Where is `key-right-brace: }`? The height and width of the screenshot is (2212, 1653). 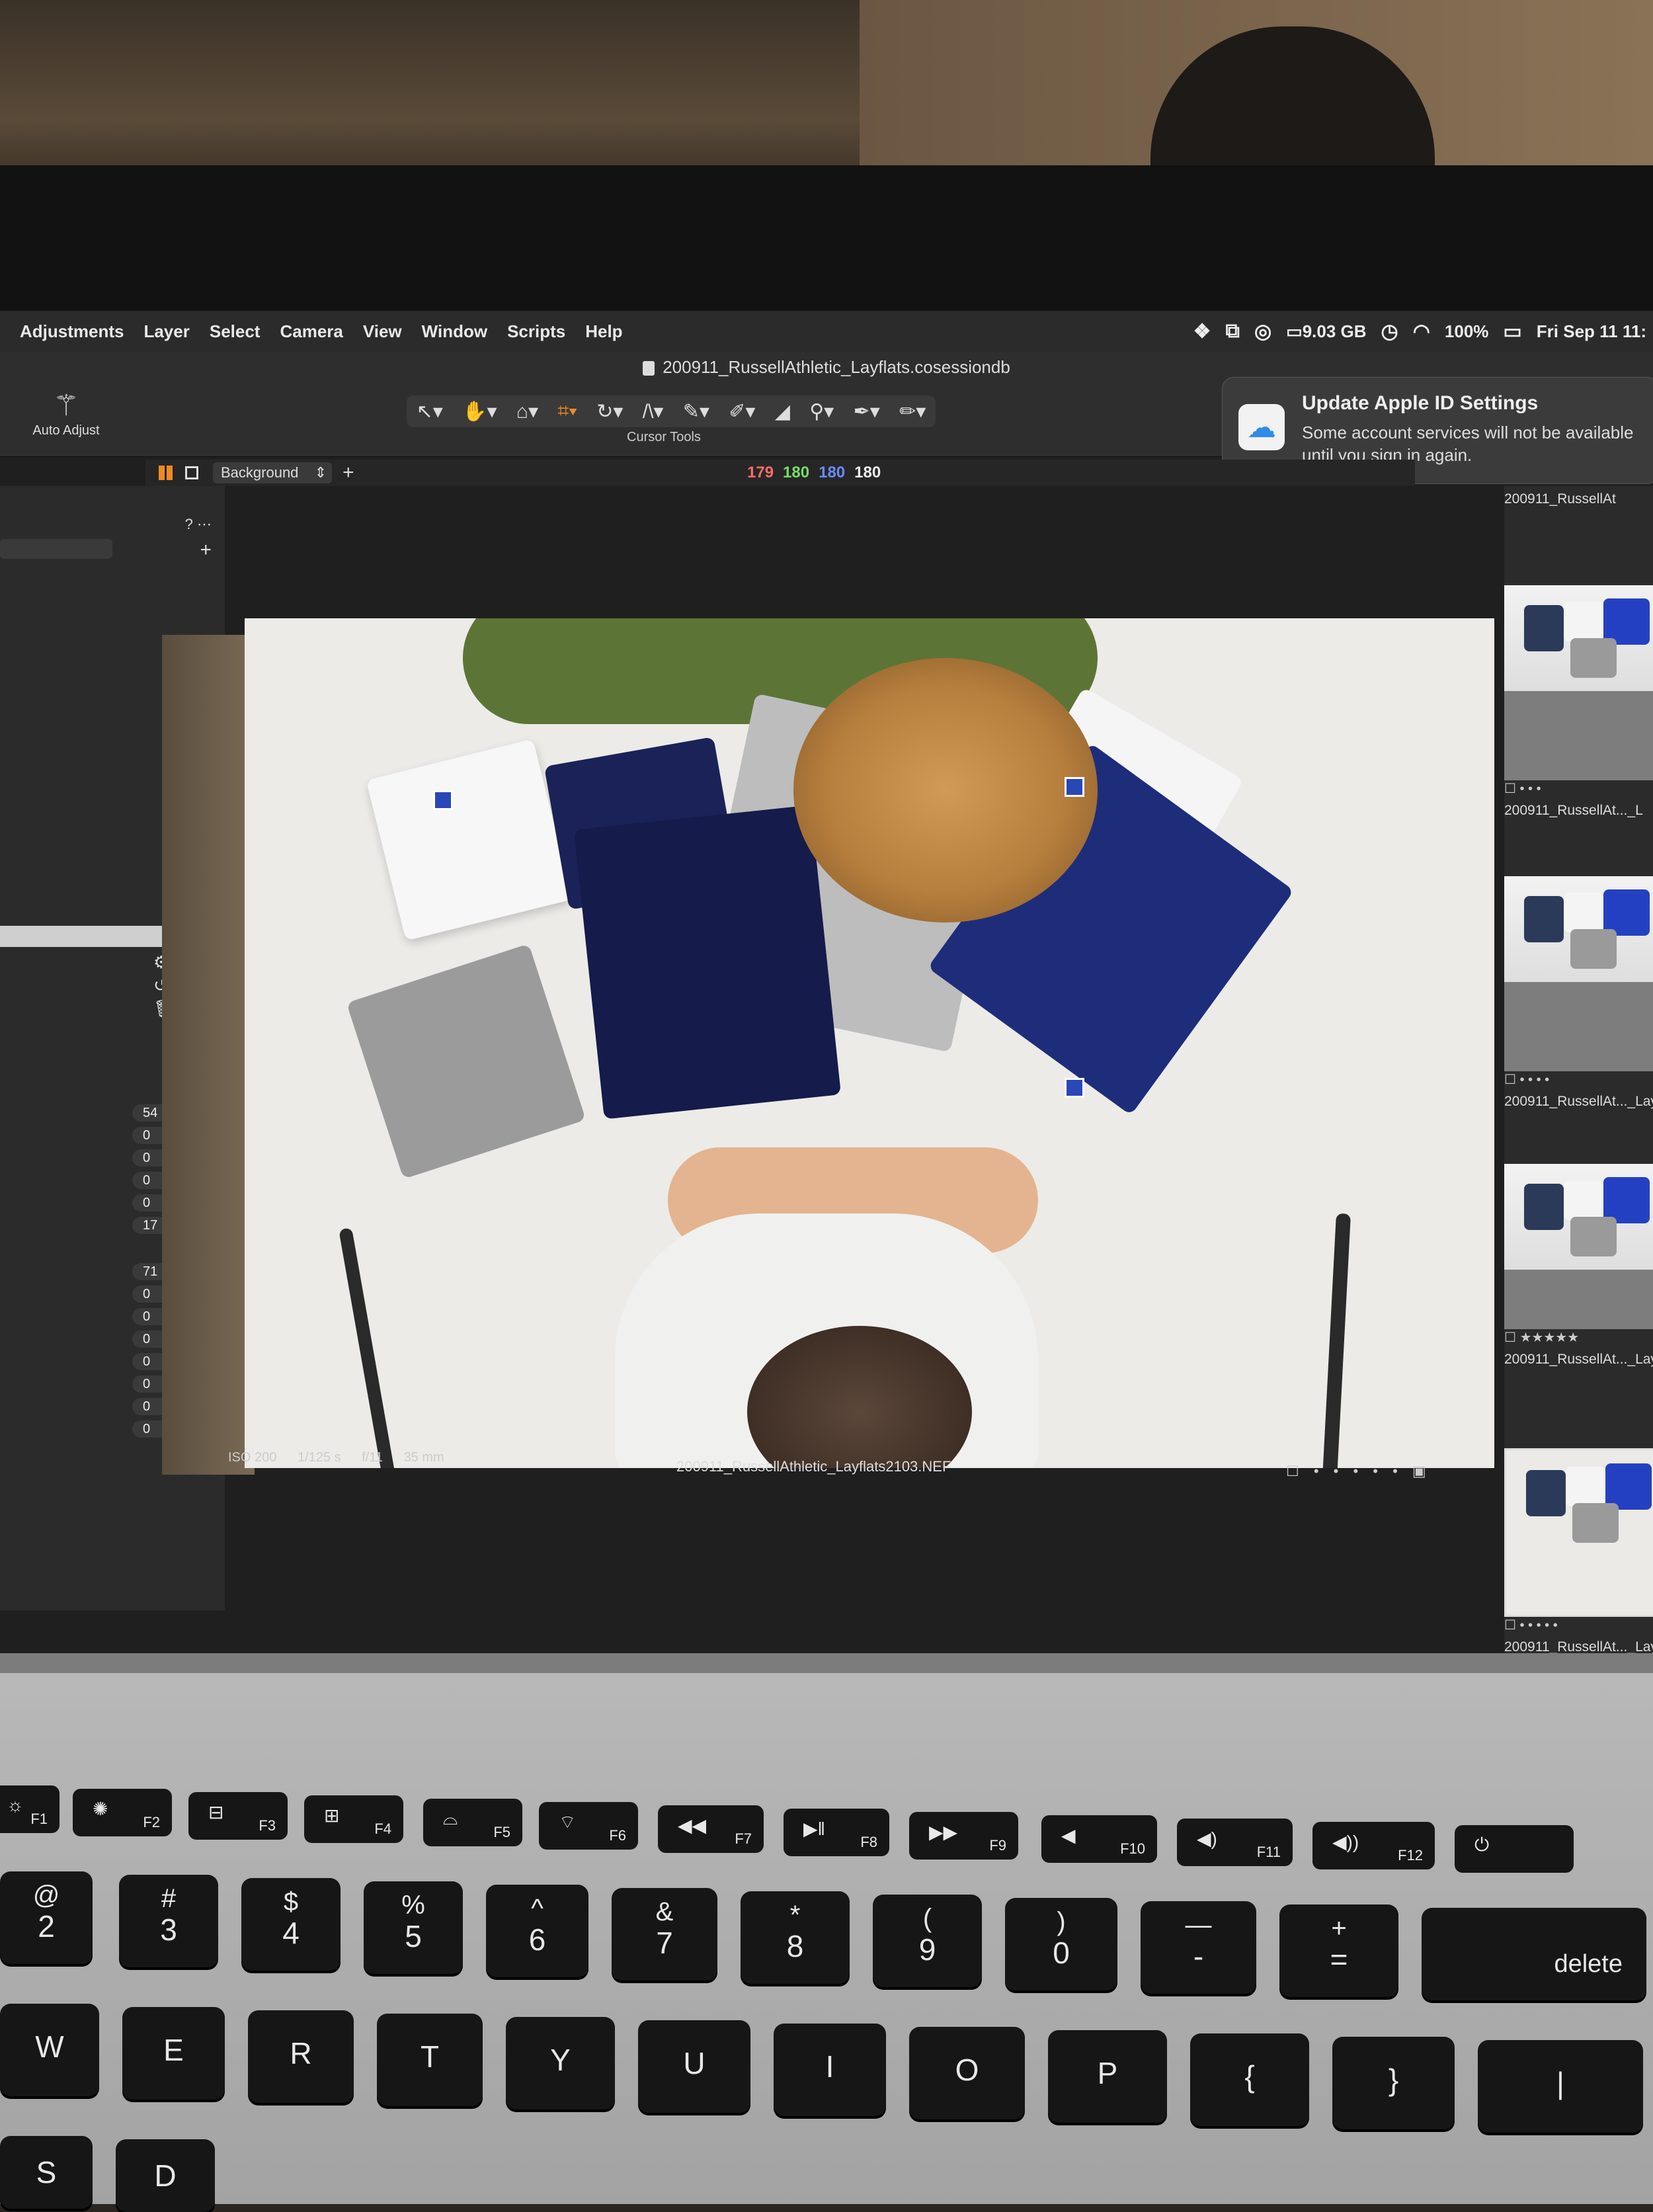
key-right-brace: } is located at coordinates (1394, 2083).